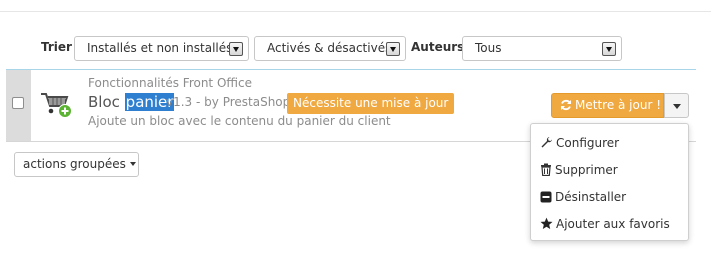 This screenshot has height=265, width=711. I want to click on bulk-actions-button: actions groupées, so click(76, 164).